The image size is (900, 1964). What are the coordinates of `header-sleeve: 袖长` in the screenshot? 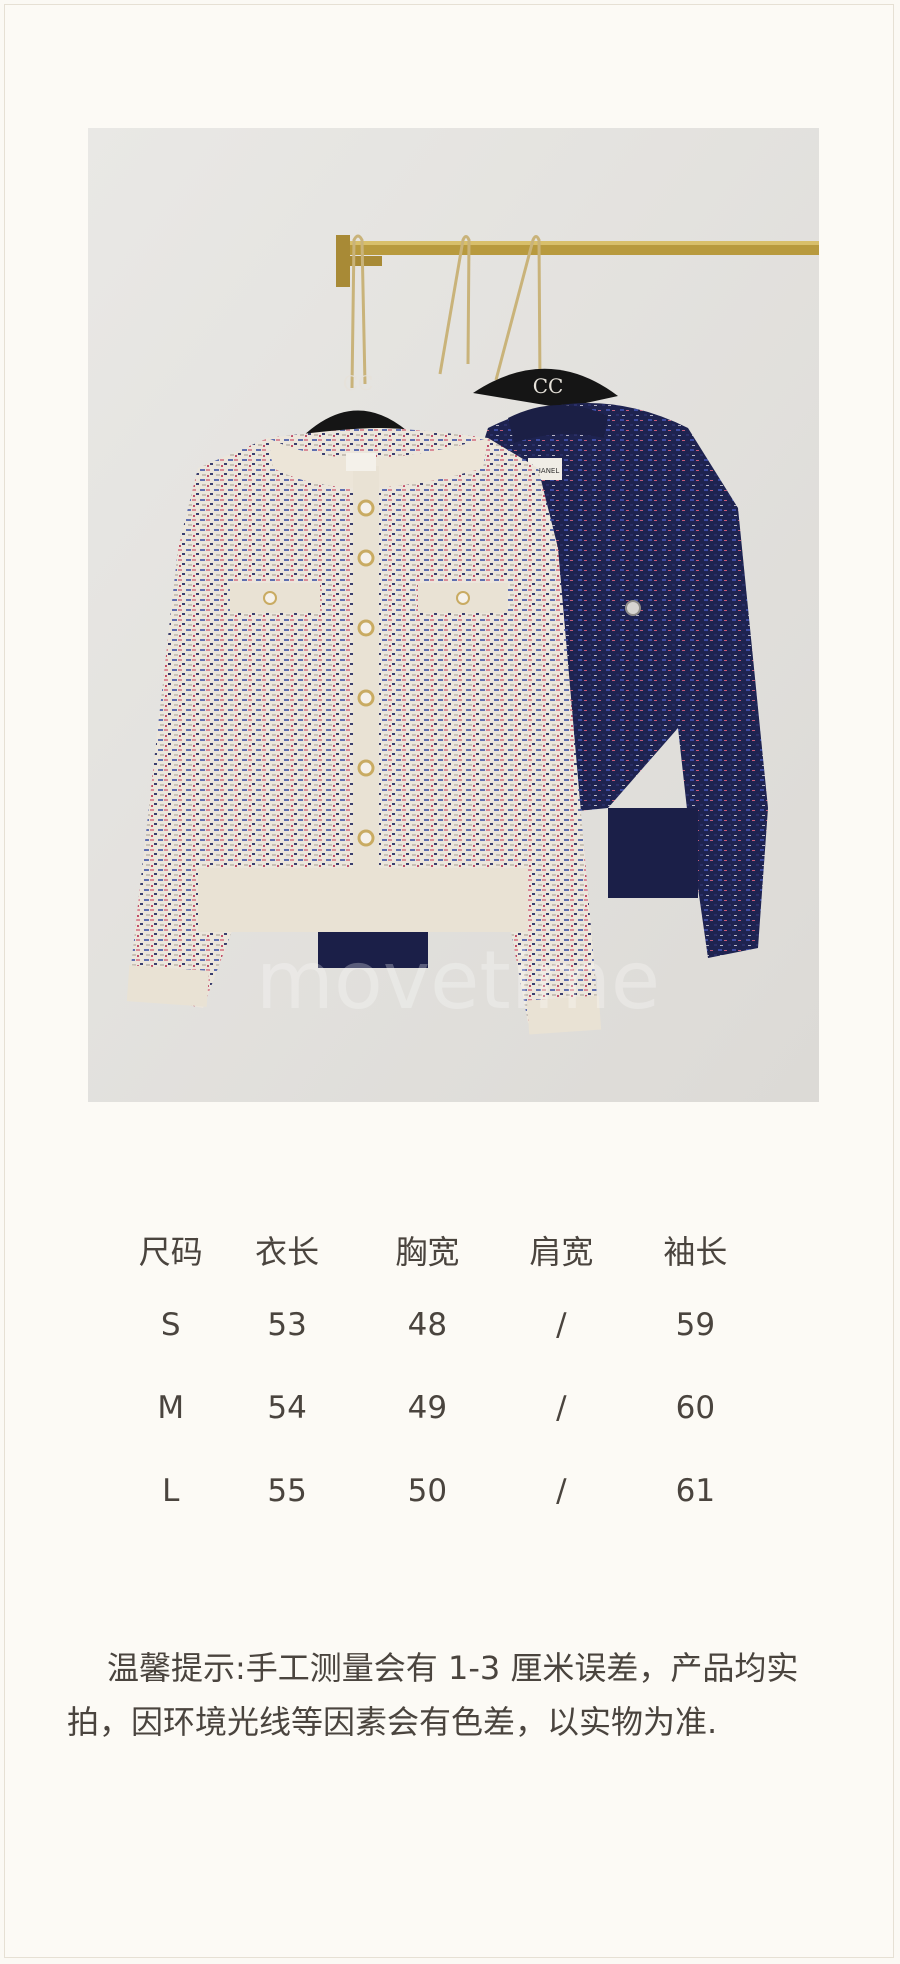 It's located at (695, 1252).